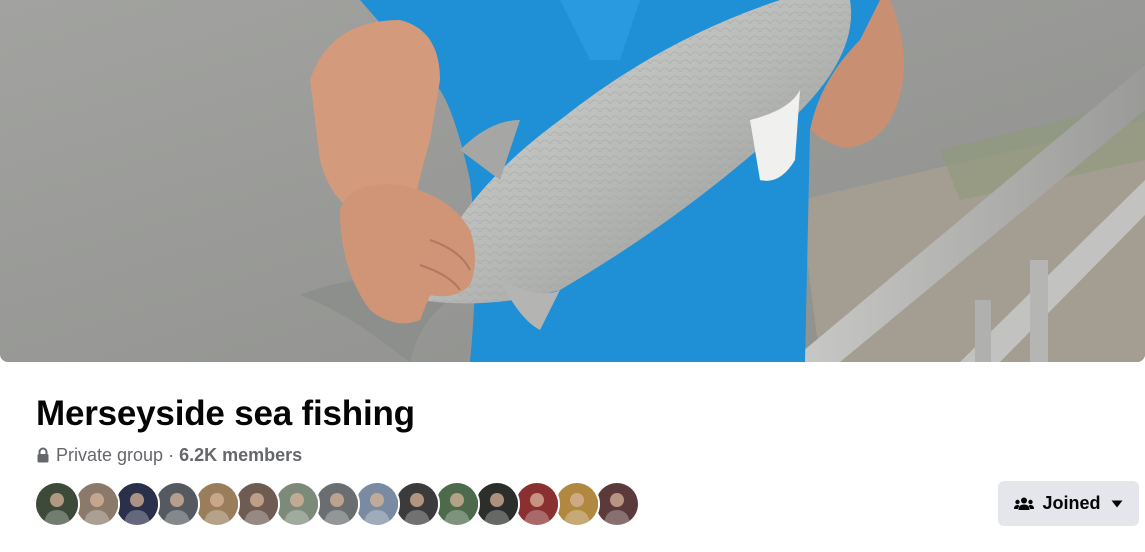 This screenshot has width=1145, height=552. Describe the element at coordinates (240, 455) in the screenshot. I see `member-count-link: 6.2K members` at that location.